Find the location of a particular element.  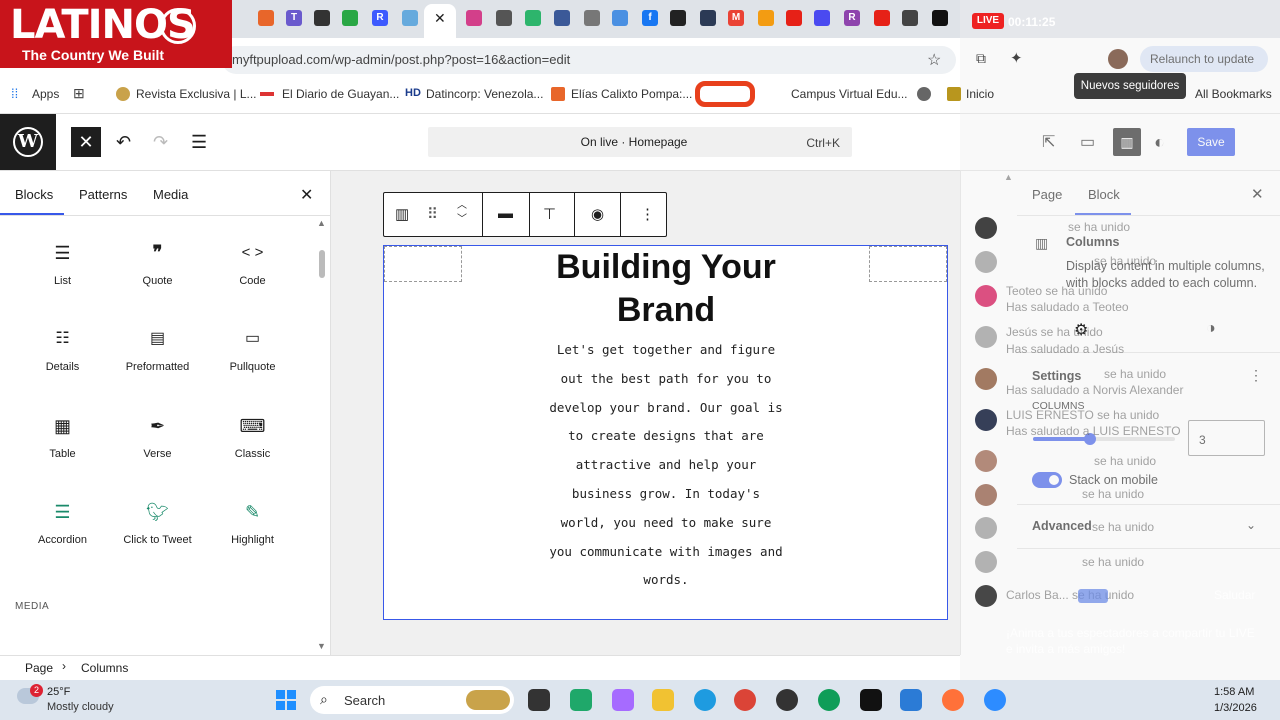

close-tab-icon: ✕ is located at coordinates (440, 18).